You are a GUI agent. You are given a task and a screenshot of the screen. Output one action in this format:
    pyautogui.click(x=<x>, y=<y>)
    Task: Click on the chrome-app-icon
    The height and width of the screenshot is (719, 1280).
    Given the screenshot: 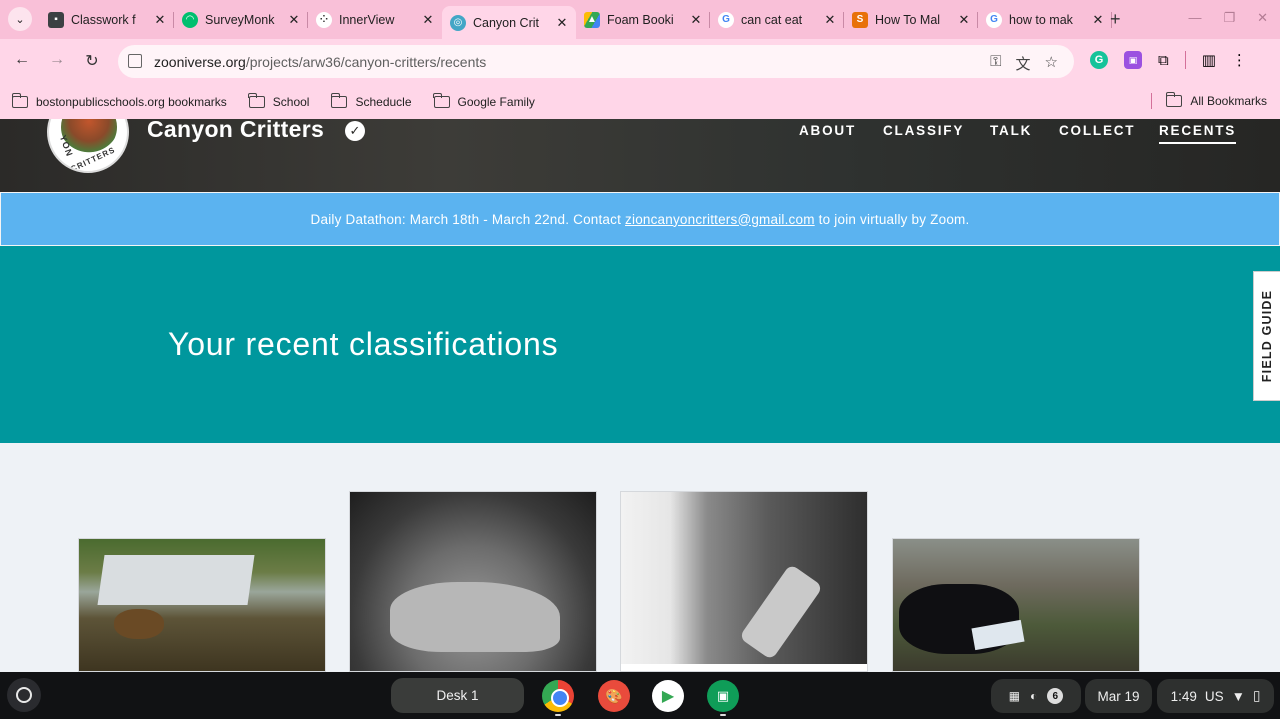 What is the action you would take?
    pyautogui.click(x=558, y=696)
    